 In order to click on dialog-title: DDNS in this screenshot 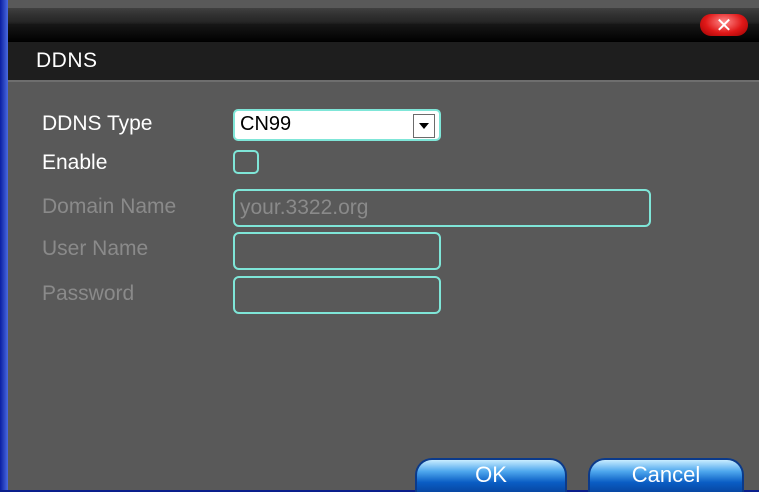, I will do `click(67, 60)`.